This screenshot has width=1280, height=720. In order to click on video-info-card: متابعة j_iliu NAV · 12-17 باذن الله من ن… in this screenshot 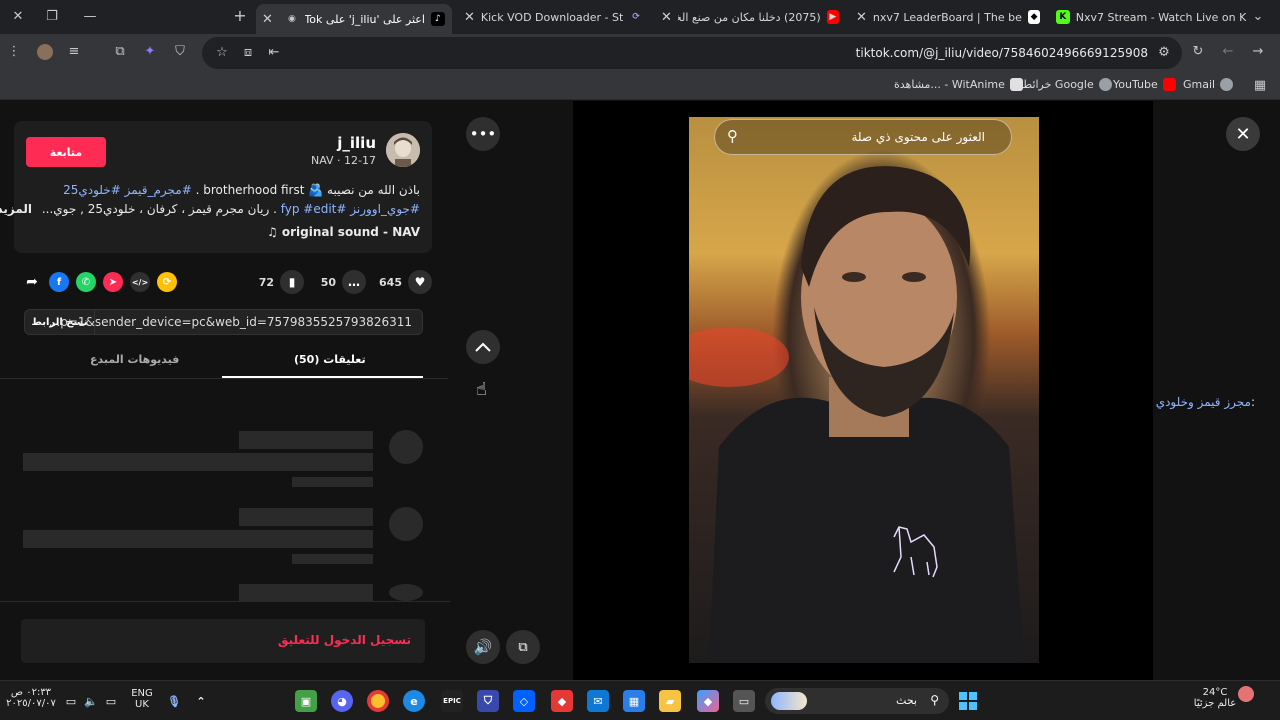, I will do `click(216, 187)`.